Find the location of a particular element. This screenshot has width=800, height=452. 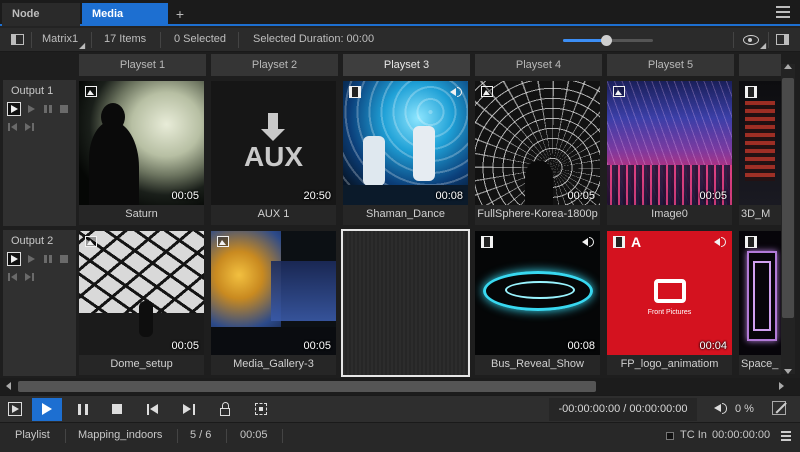

scroll-down-icon is located at coordinates (788, 371).